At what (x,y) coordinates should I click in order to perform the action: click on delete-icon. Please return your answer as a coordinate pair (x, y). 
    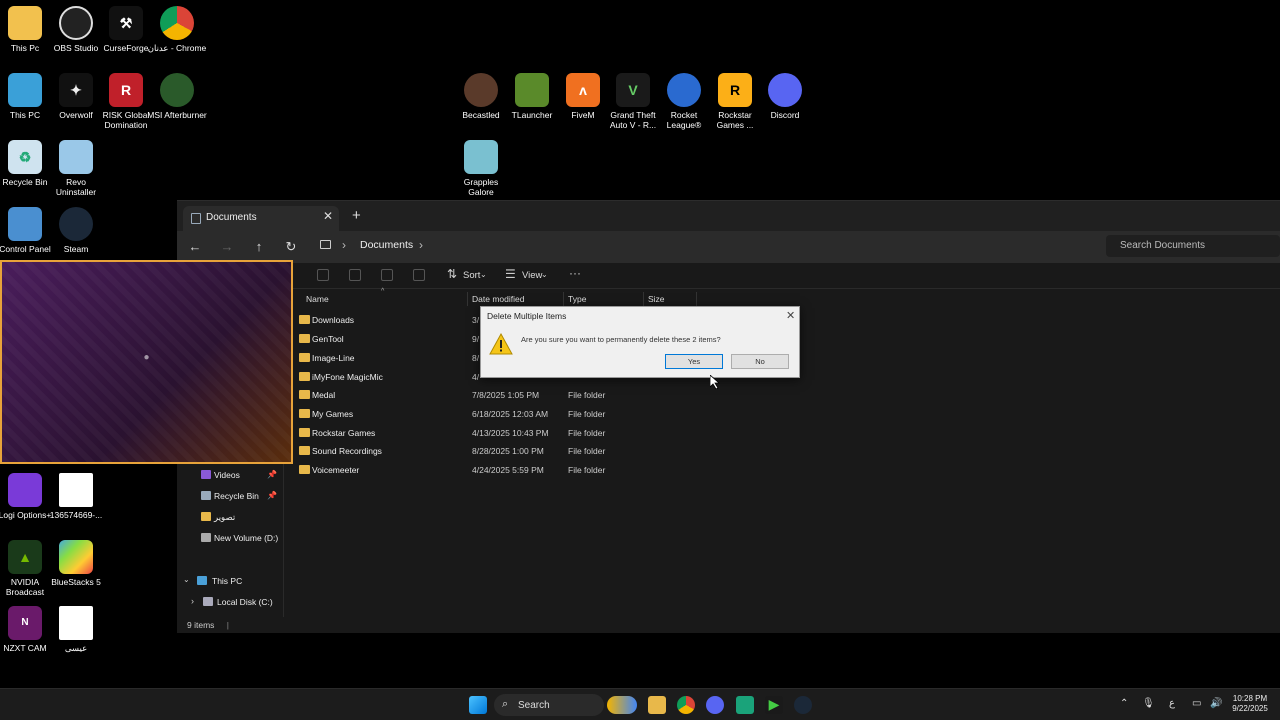
    Looking at the image, I should click on (419, 275).